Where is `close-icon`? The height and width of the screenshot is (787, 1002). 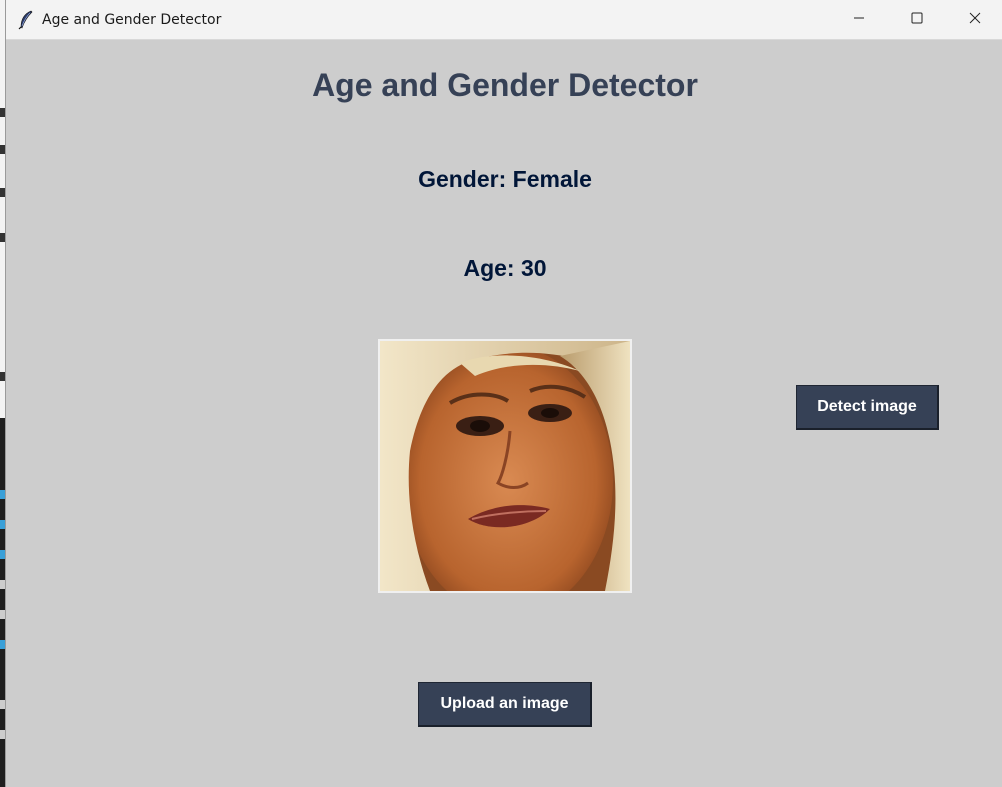 close-icon is located at coordinates (975, 20).